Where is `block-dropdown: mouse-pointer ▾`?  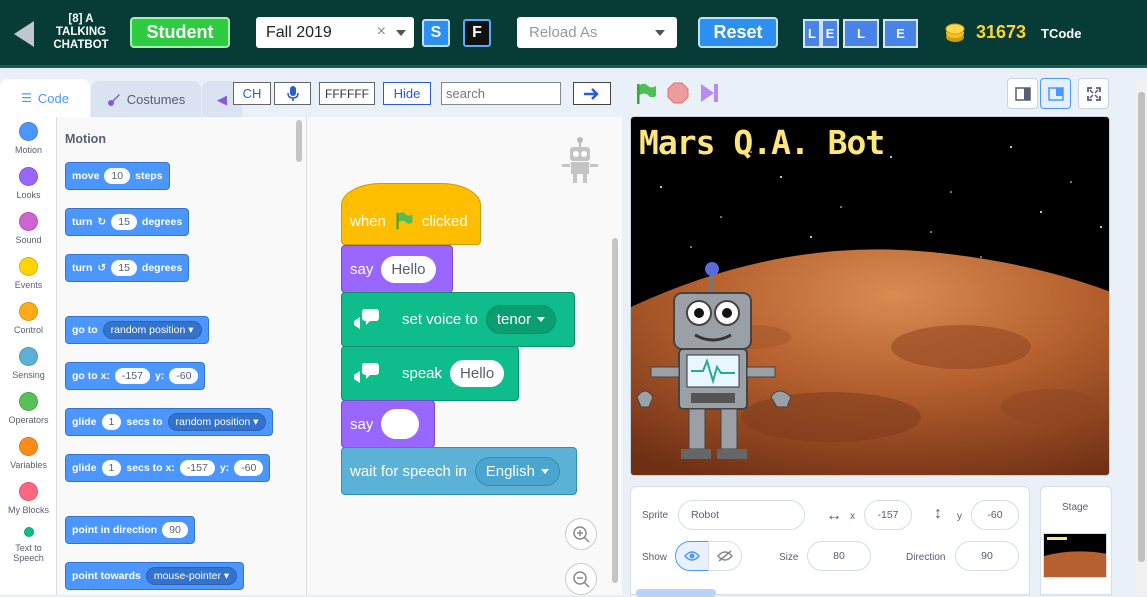
block-dropdown: mouse-pointer ▾ is located at coordinates (191, 576).